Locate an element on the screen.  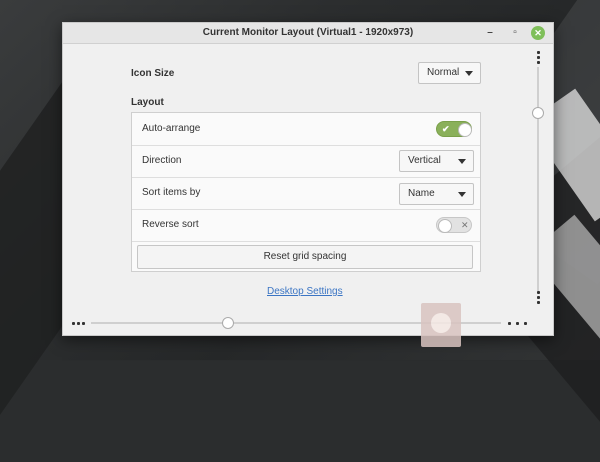
reverse-sort-toggle: ✕ is located at coordinates (454, 225).